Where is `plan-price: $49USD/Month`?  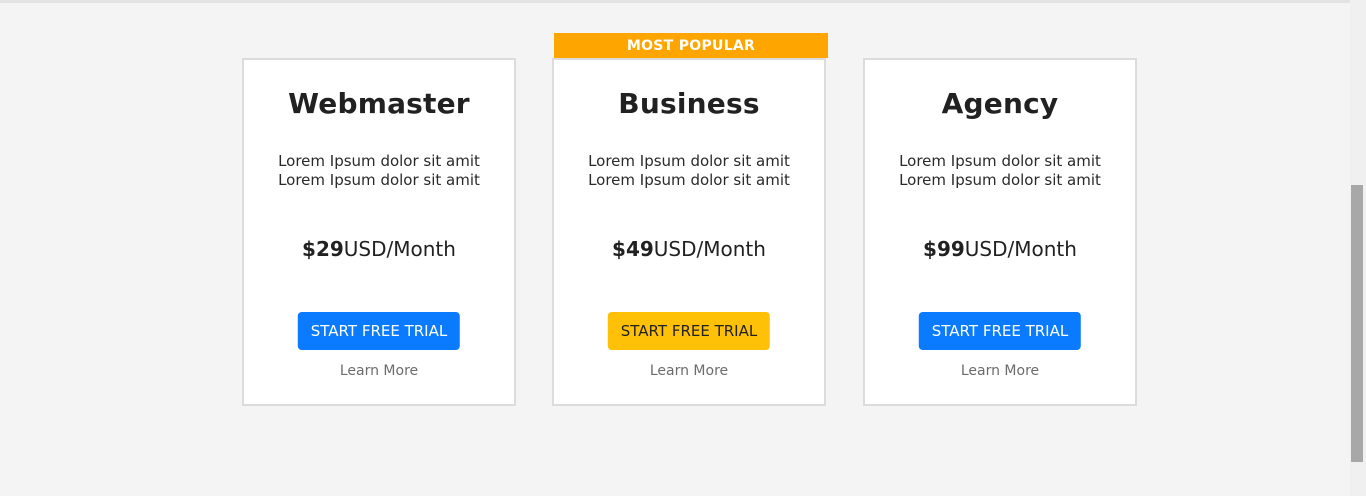
plan-price: $49USD/Month is located at coordinates (689, 249).